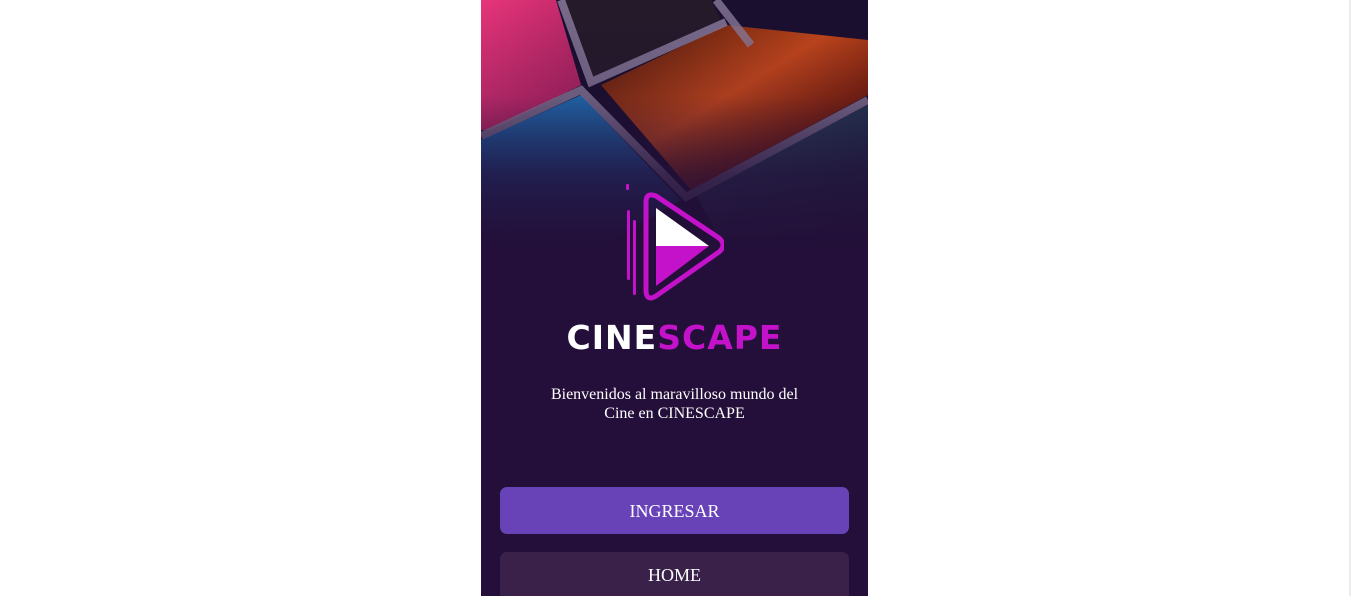  Describe the element at coordinates (674, 510) in the screenshot. I see `ingresar-button: INGRESAR` at that location.